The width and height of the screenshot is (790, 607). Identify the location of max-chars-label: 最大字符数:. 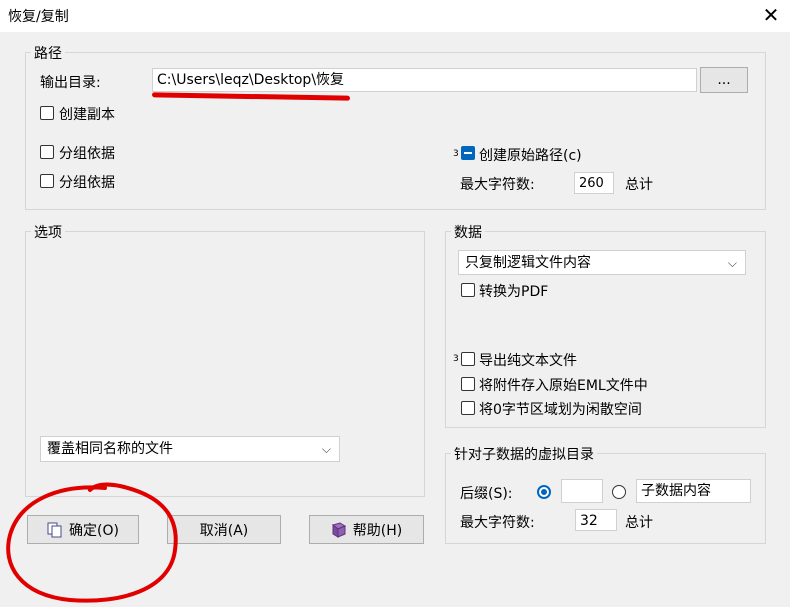
(497, 185).